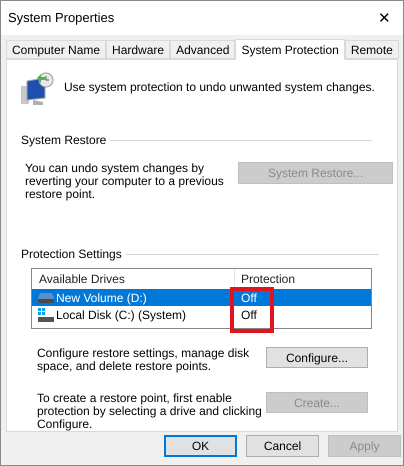  Describe the element at coordinates (56, 49) in the screenshot. I see `tab: Computer Name` at that location.